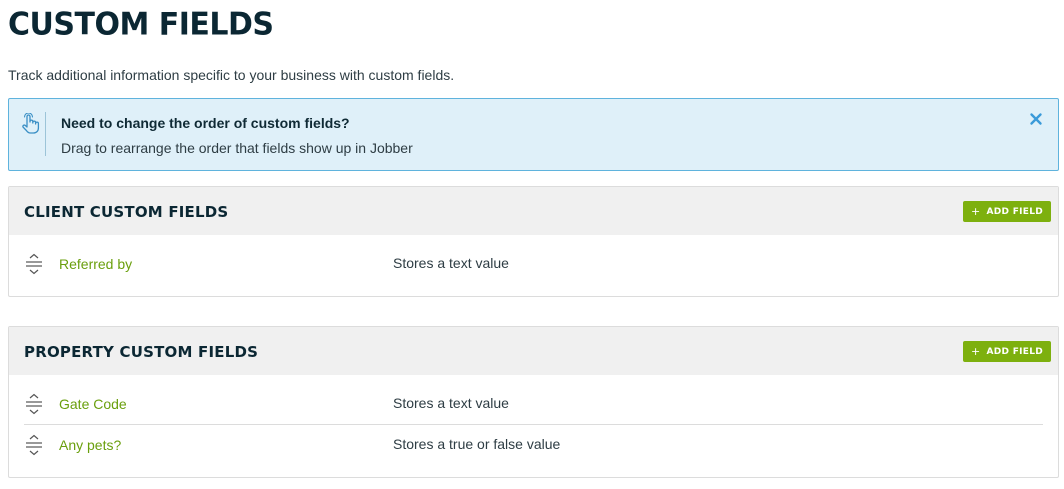  I want to click on add-client-field-button: + ADD FIELD, so click(1007, 211).